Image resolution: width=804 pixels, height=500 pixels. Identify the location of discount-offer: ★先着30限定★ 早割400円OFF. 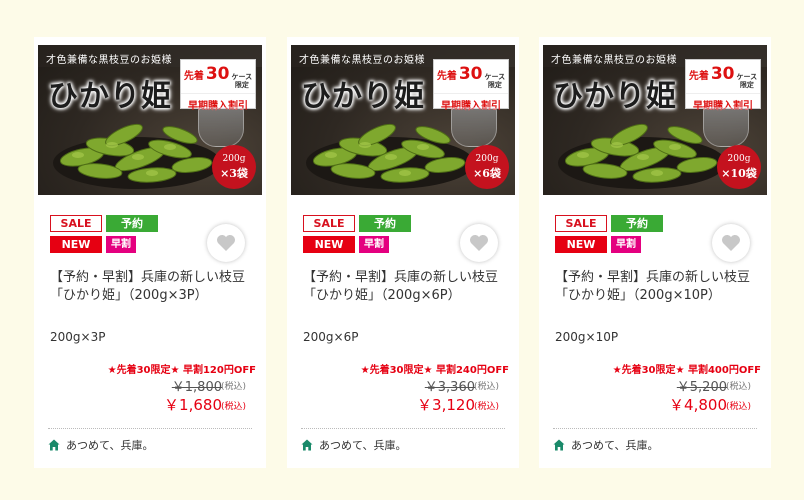
(686, 370).